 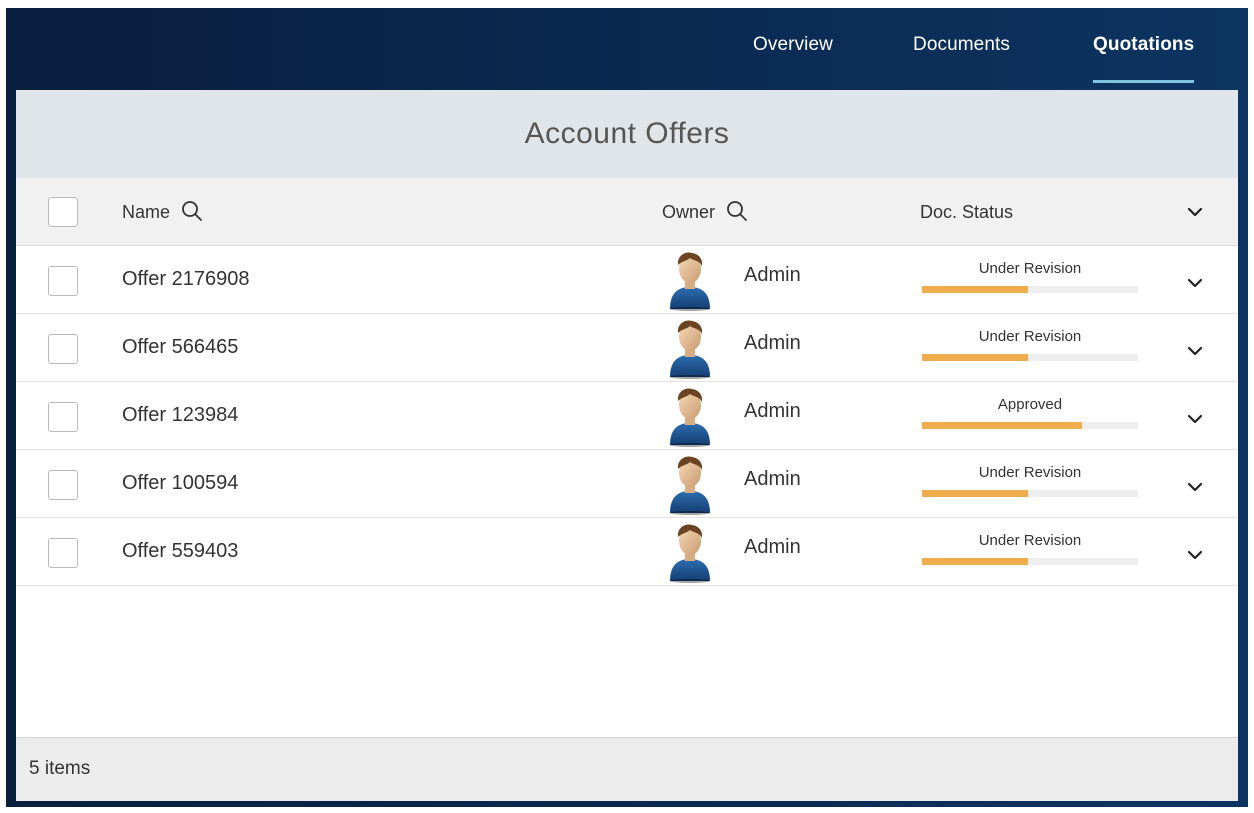 I want to click on tab-documents: Documents, so click(x=961, y=54).